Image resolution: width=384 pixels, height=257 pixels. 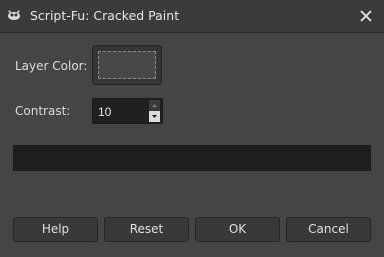 I want to click on help-button: Help, so click(x=55, y=229).